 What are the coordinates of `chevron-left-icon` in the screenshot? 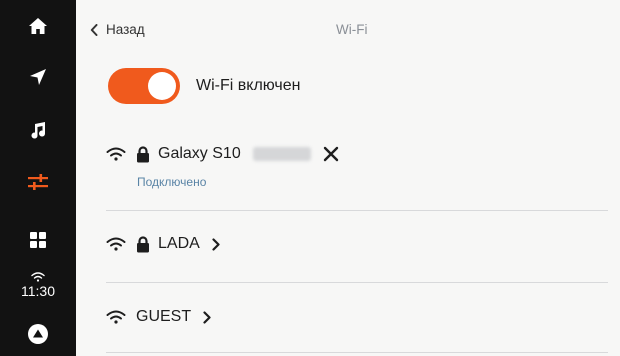 It's located at (94, 29).